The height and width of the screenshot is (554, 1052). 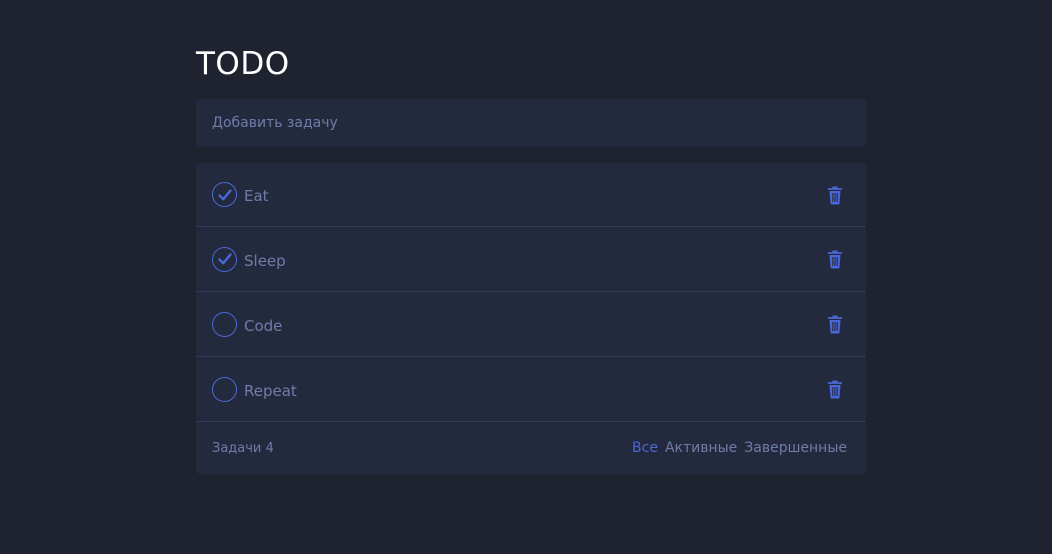 I want to click on task-count: Задачи 4, so click(x=243, y=448).